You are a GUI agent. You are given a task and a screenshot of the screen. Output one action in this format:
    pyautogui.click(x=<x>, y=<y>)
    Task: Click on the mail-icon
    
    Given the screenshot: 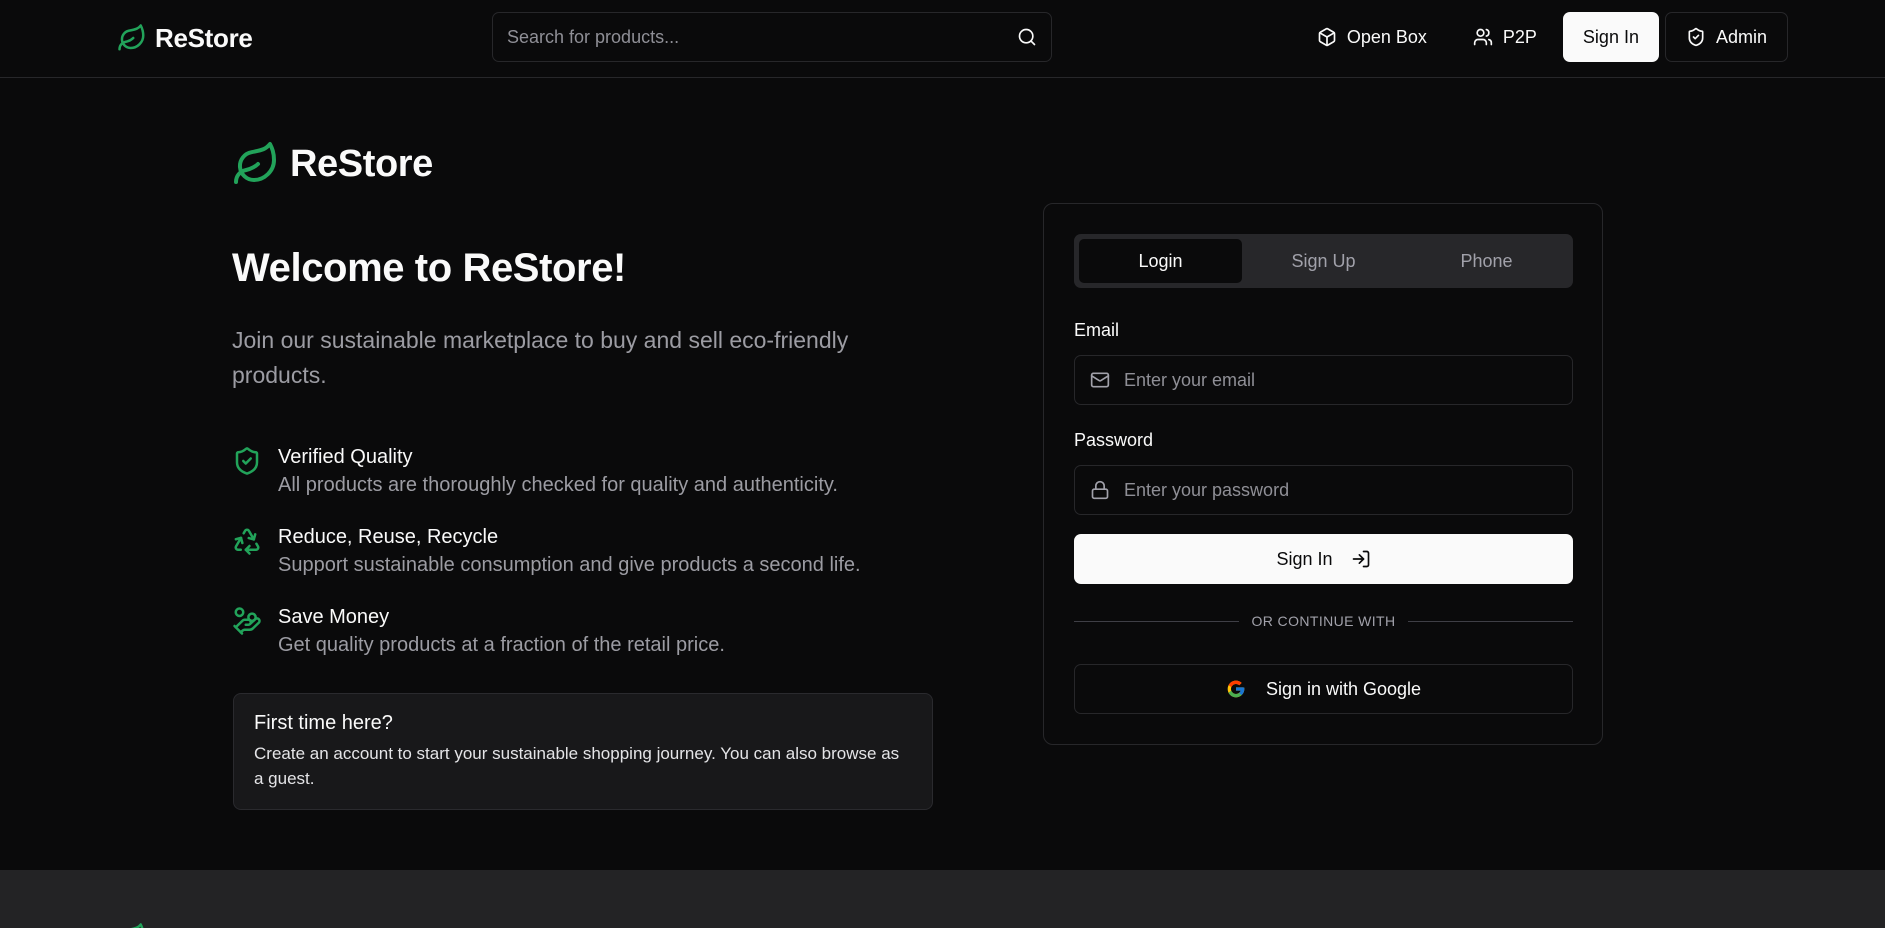 What is the action you would take?
    pyautogui.click(x=1100, y=380)
    